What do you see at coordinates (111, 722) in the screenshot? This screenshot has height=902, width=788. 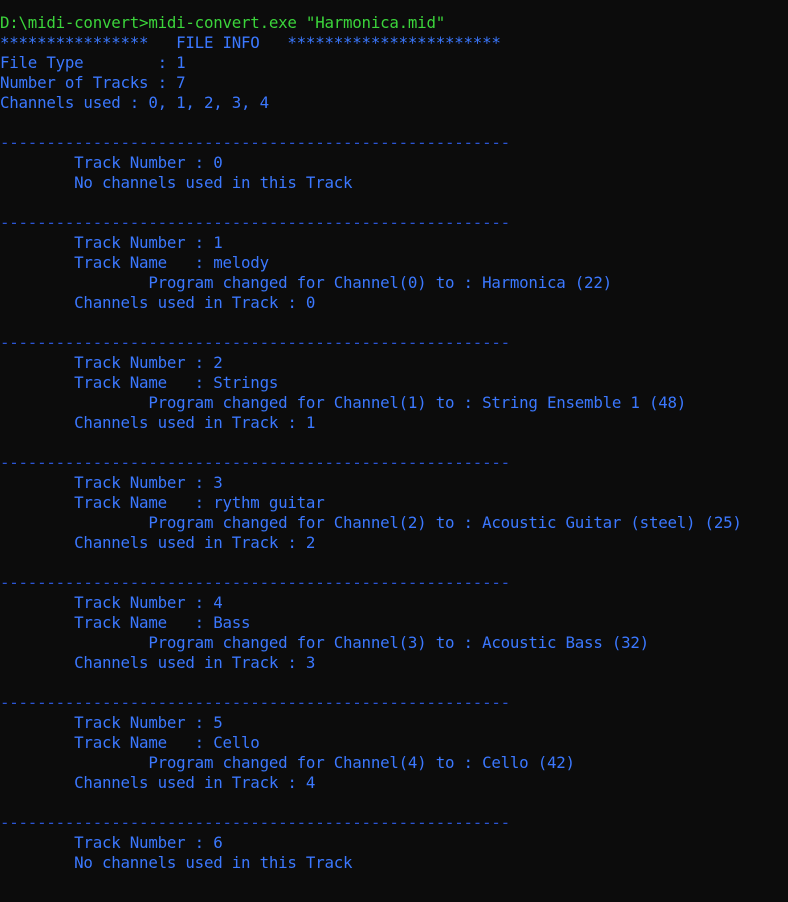 I see `track-number-line: Track Number : 5` at bounding box center [111, 722].